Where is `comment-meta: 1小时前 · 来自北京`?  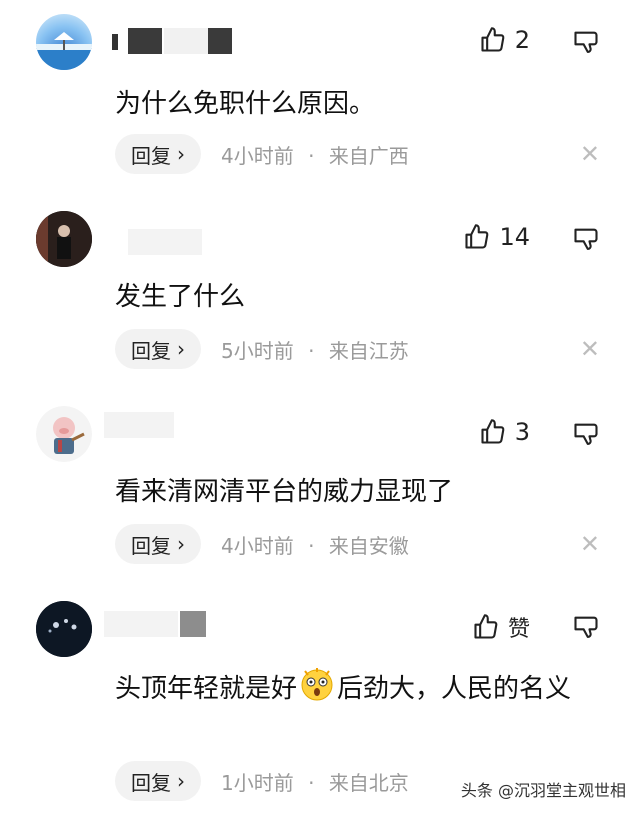 comment-meta: 1小时前 · 来自北京 is located at coordinates (315, 782).